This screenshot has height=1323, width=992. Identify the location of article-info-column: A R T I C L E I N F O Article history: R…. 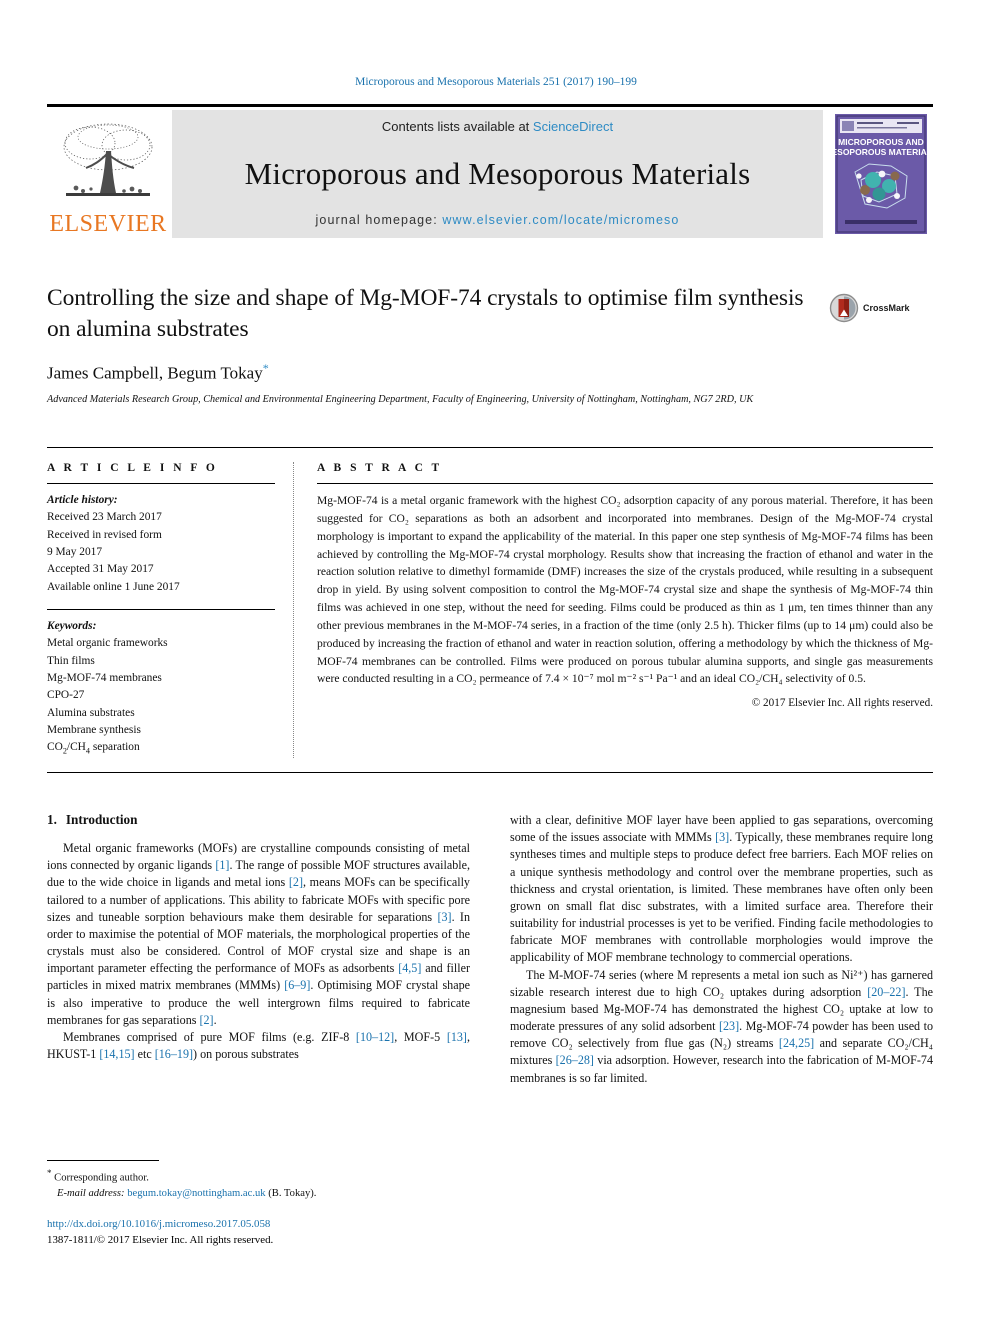
(170, 610).